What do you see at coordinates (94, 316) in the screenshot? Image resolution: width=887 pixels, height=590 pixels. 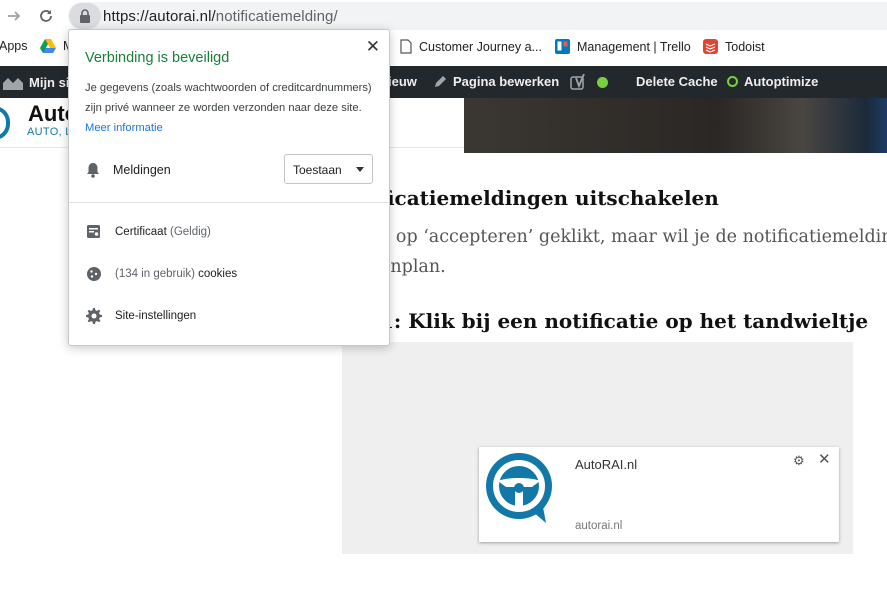 I see `gear-icon` at bounding box center [94, 316].